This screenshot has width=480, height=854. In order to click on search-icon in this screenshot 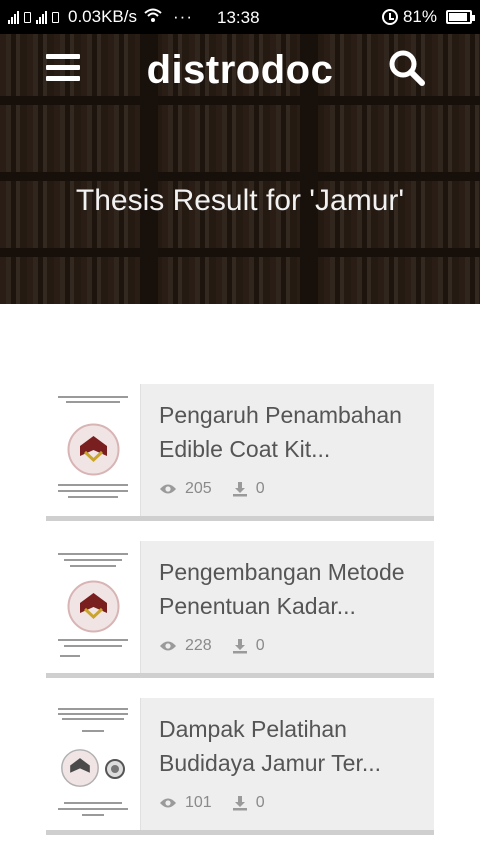, I will do `click(407, 68)`.